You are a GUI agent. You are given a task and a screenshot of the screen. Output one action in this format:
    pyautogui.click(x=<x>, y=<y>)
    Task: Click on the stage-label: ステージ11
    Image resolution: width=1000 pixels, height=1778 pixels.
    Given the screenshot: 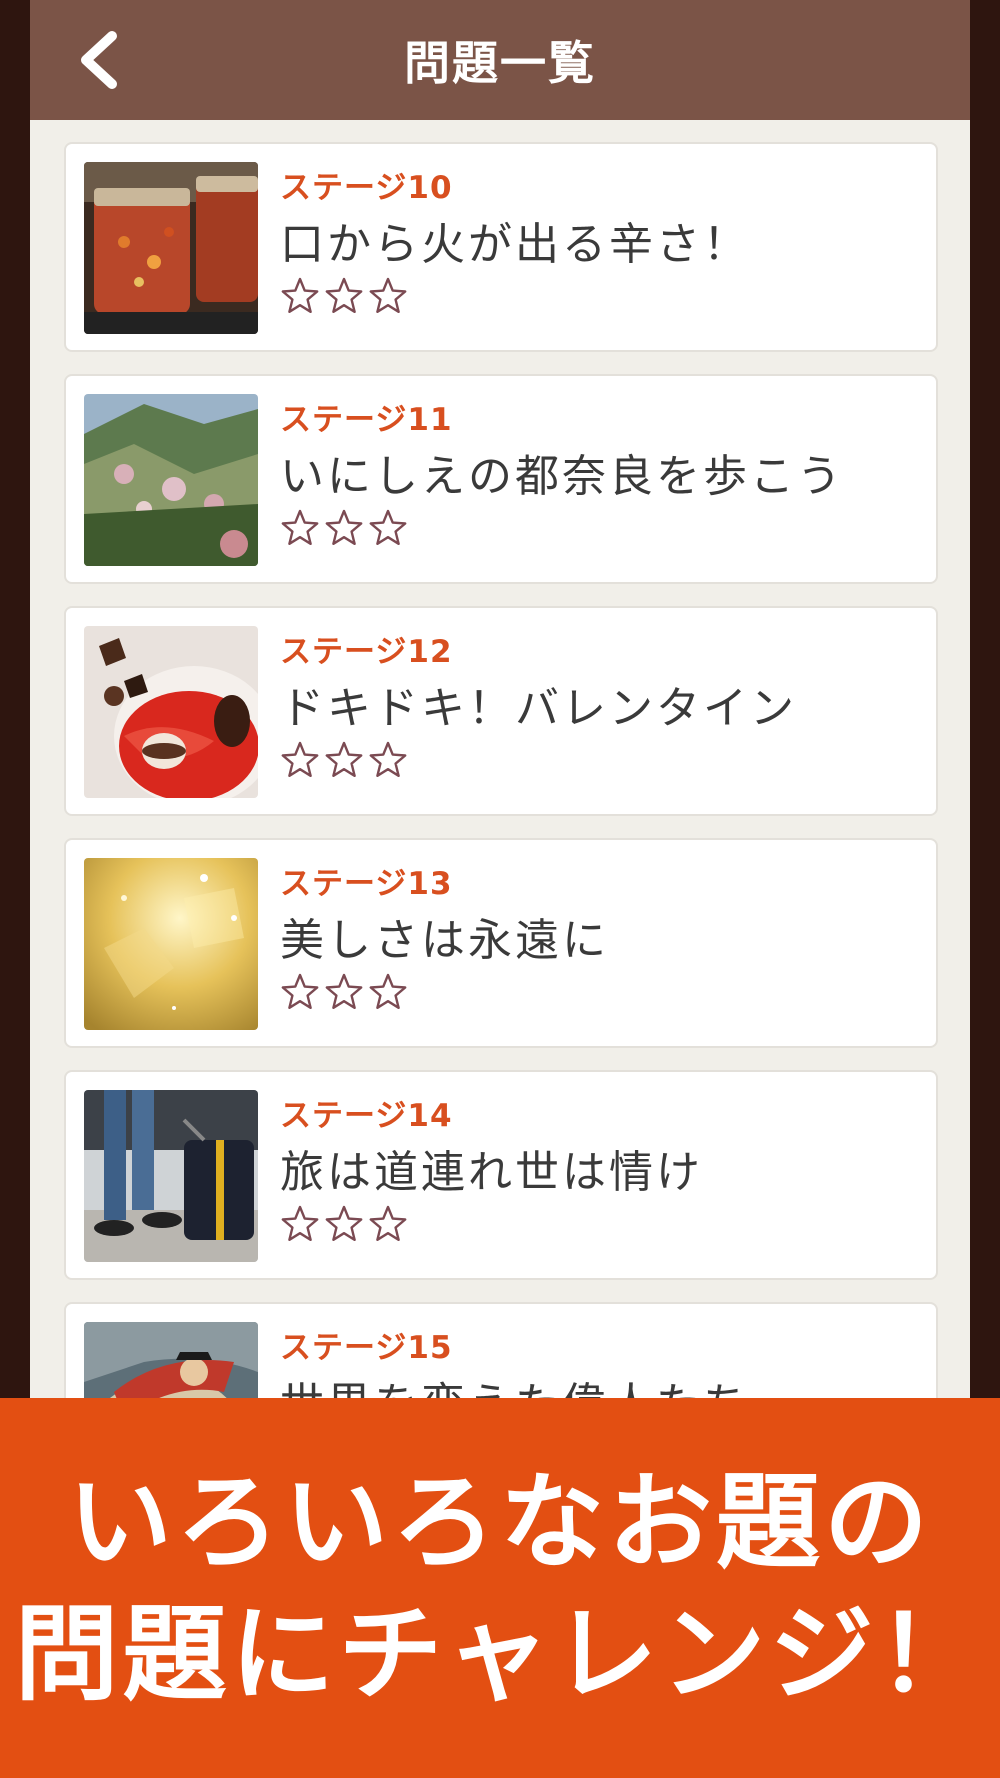 What is the action you would take?
    pyautogui.click(x=366, y=420)
    